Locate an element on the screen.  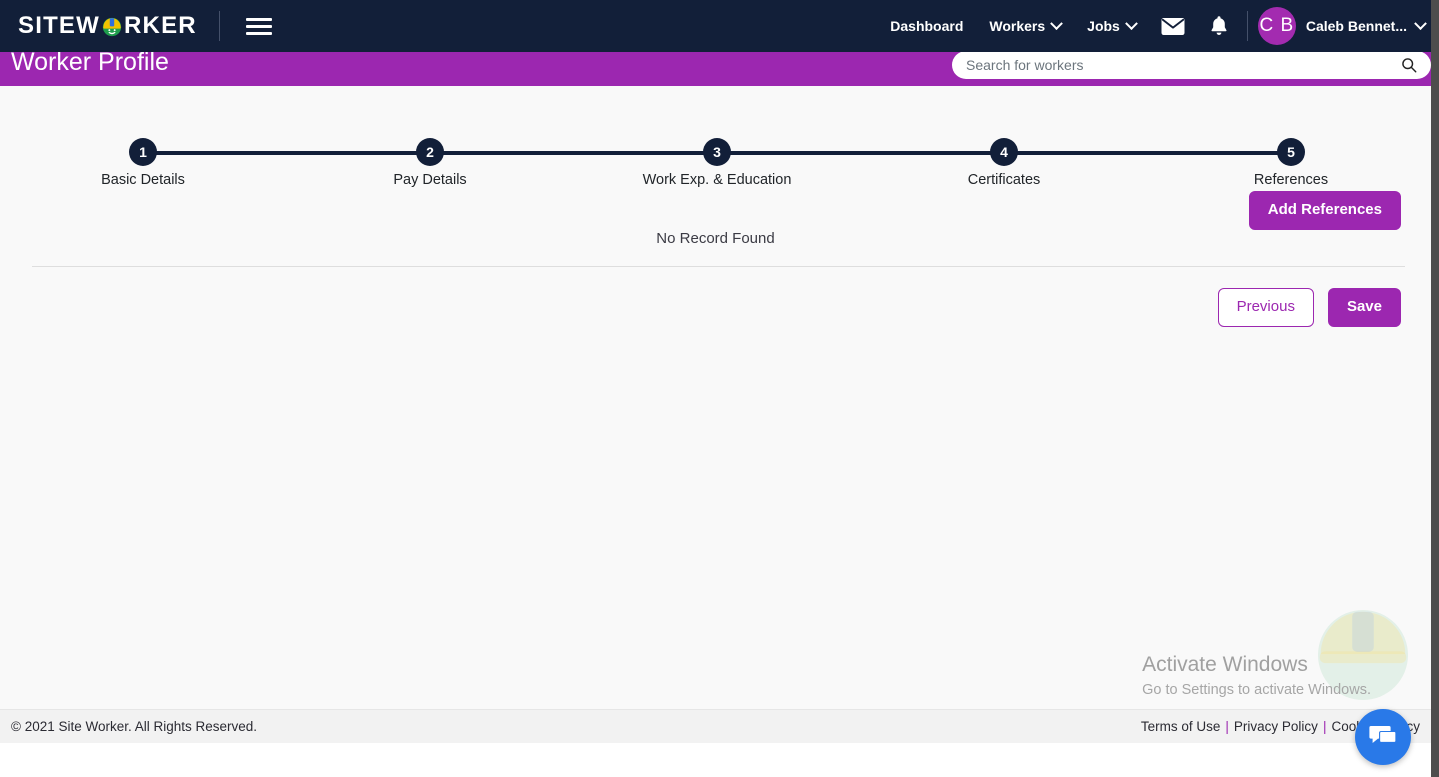
watermark-subtitle: Go to Settings to activate Windows. is located at coordinates (1256, 690).